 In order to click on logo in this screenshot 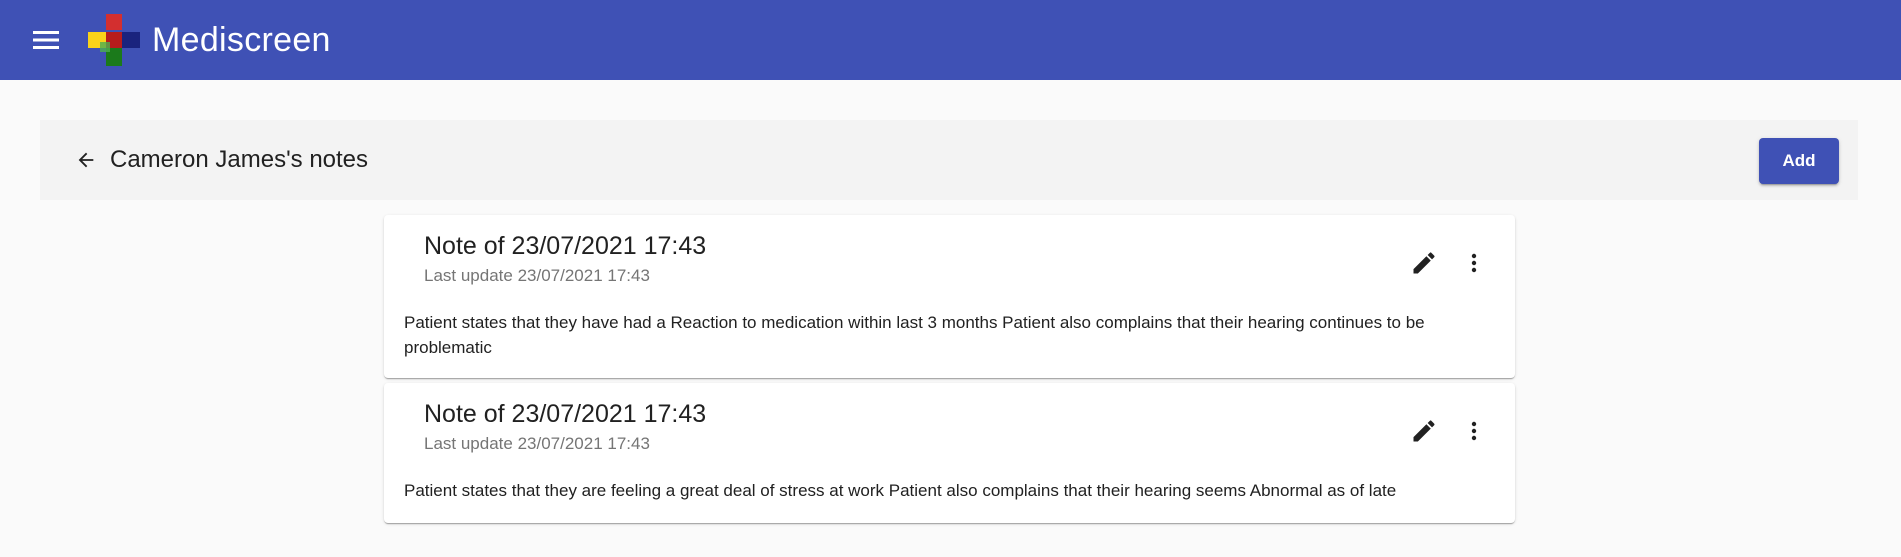, I will do `click(114, 40)`.